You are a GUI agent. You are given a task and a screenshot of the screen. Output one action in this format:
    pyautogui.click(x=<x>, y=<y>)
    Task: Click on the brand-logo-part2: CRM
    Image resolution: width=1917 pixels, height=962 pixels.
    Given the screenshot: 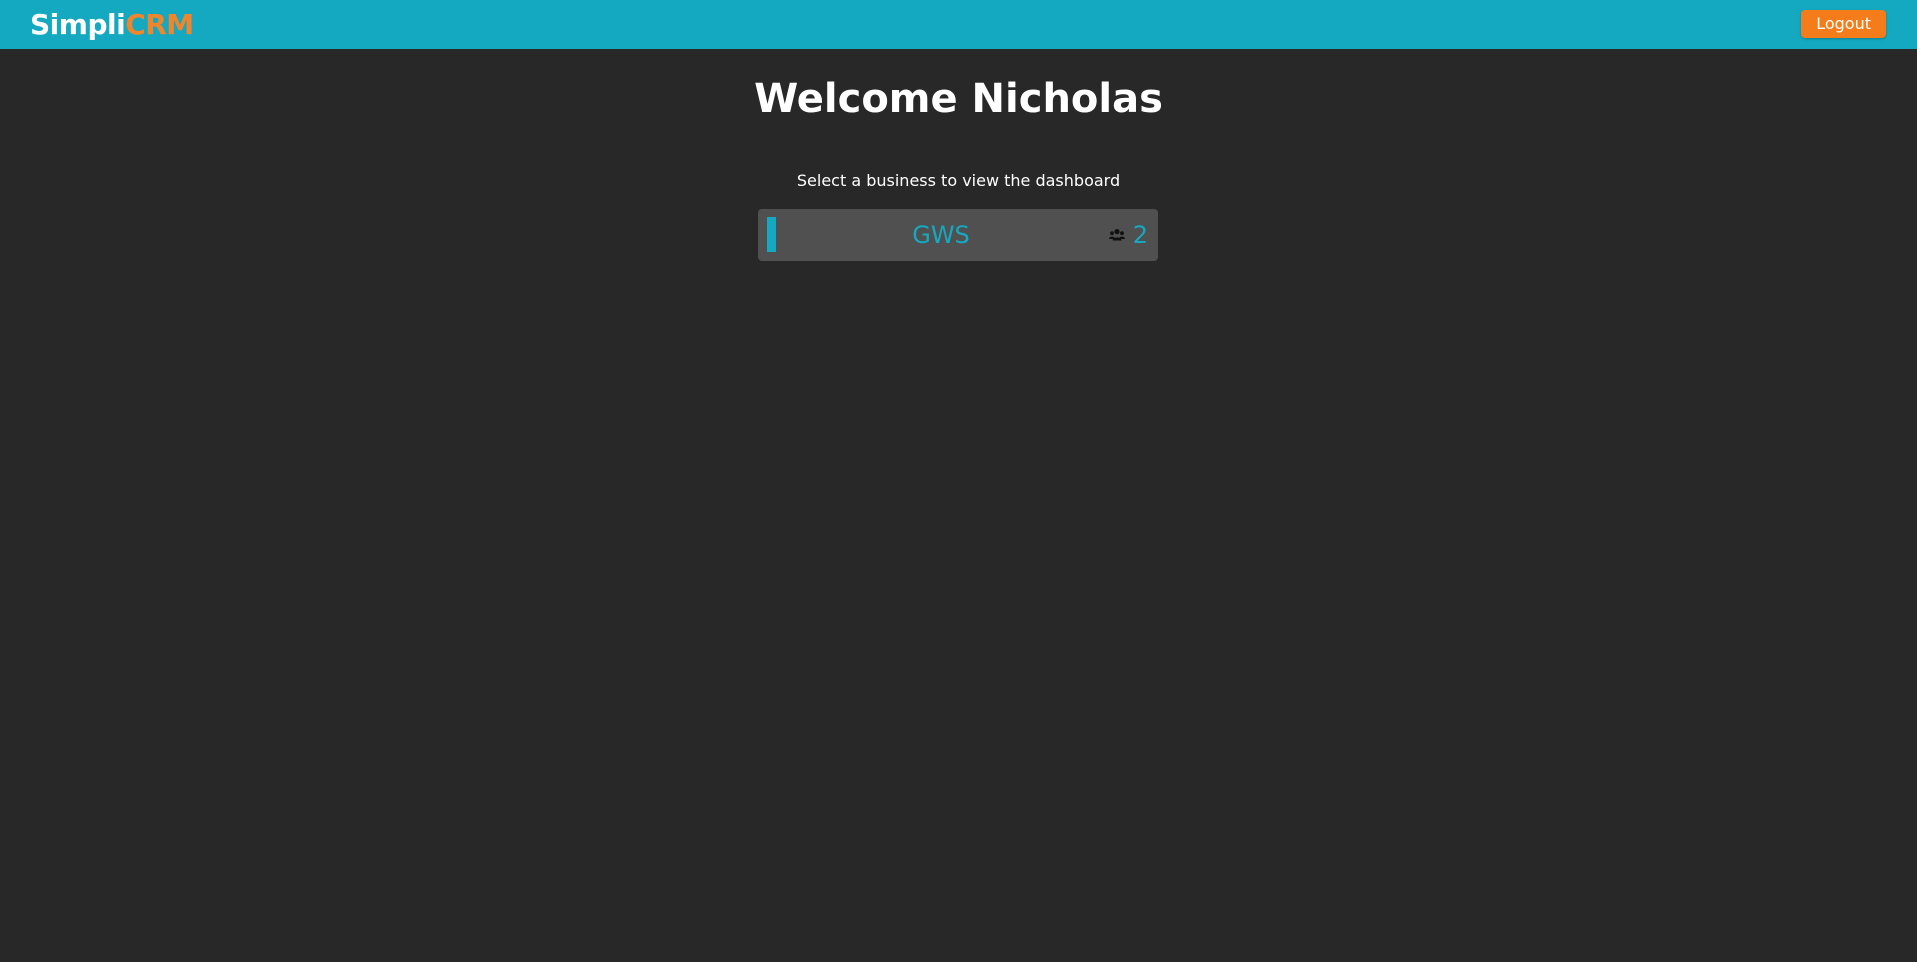 What is the action you would take?
    pyautogui.click(x=159, y=24)
    